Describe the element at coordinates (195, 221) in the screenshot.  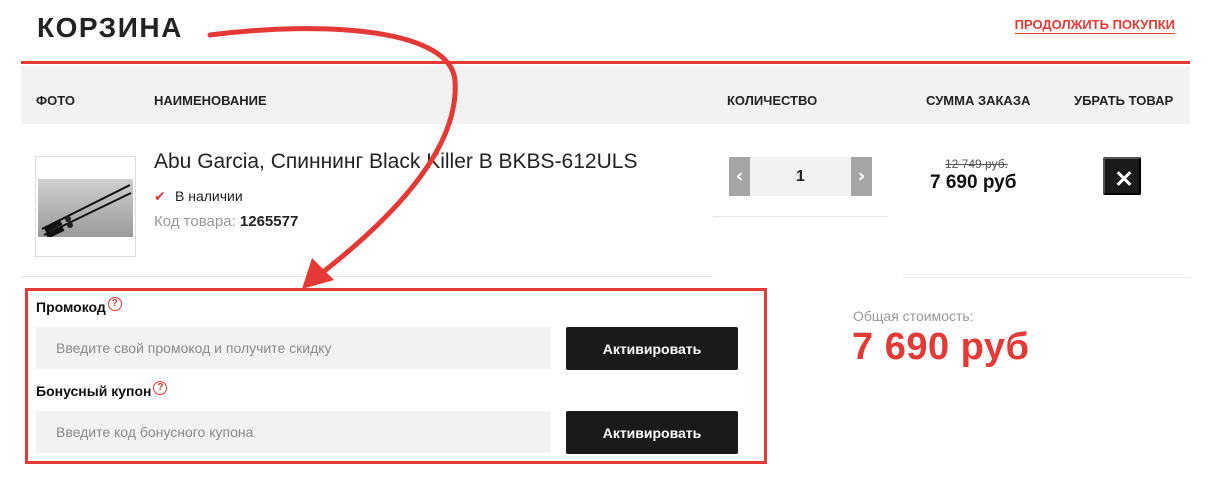
I see `product-code-label: Код товара:` at that location.